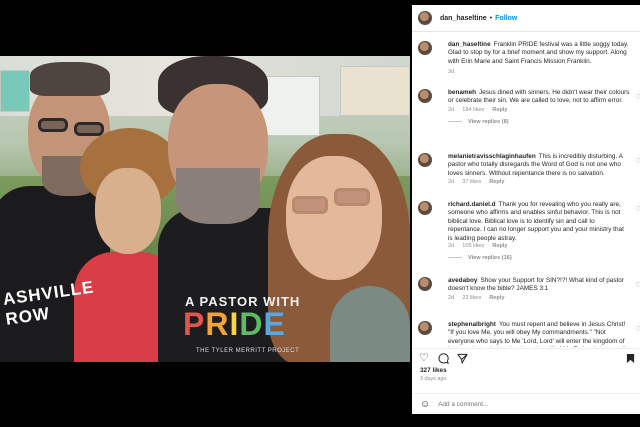 This screenshot has height=427, width=640. Describe the element at coordinates (473, 246) in the screenshot. I see `comment-likes: 105 likes` at that location.